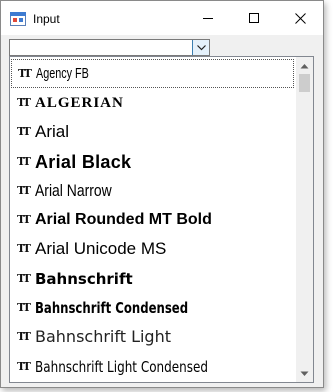 This screenshot has height=392, width=334. What do you see at coordinates (79, 102) in the screenshot?
I see `font-name-label: ALGERIAN` at bounding box center [79, 102].